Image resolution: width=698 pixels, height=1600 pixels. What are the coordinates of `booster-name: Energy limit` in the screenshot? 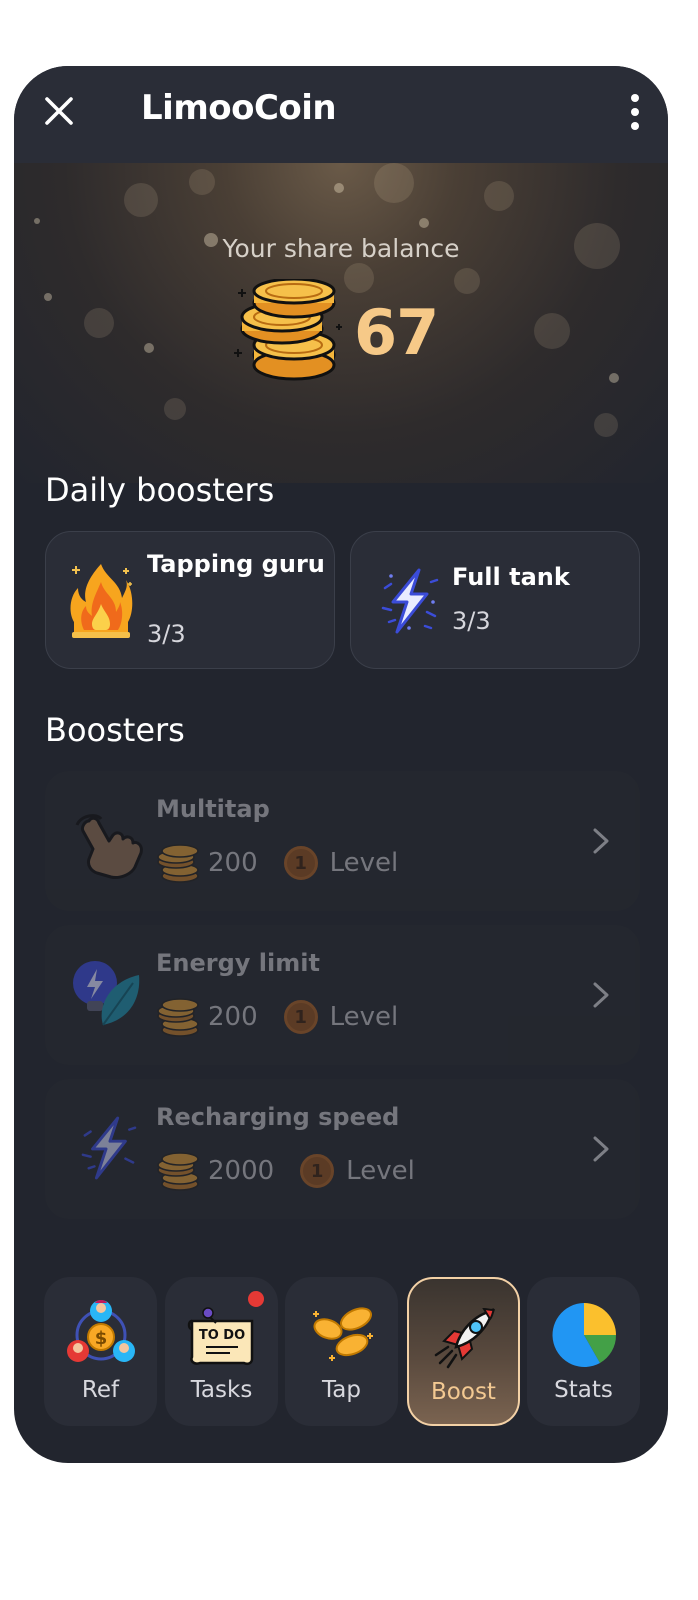 It's located at (238, 963).